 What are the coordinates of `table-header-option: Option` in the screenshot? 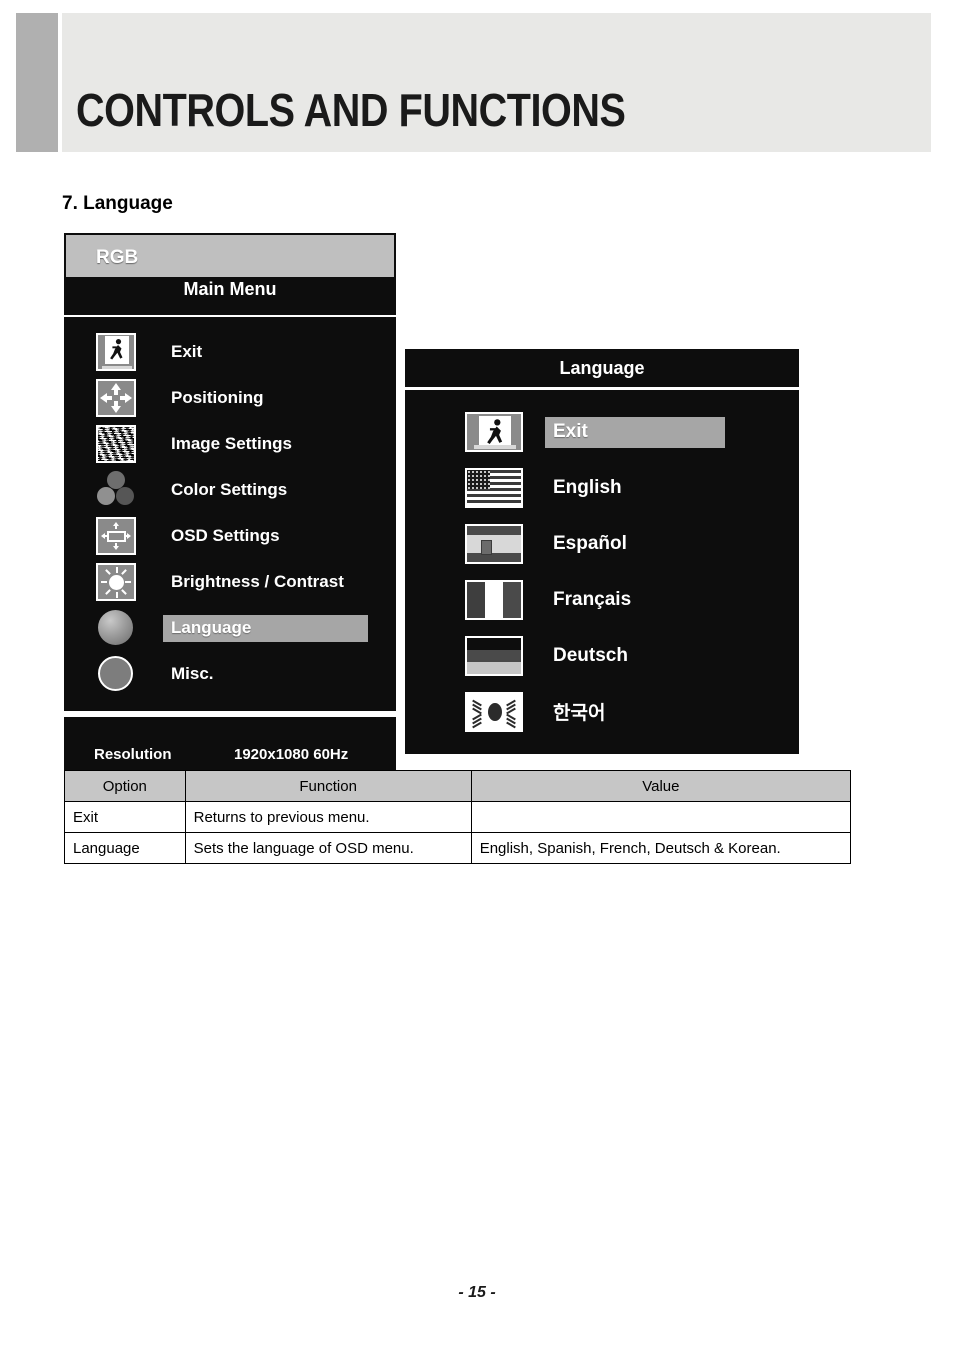 It's located at (125, 786).